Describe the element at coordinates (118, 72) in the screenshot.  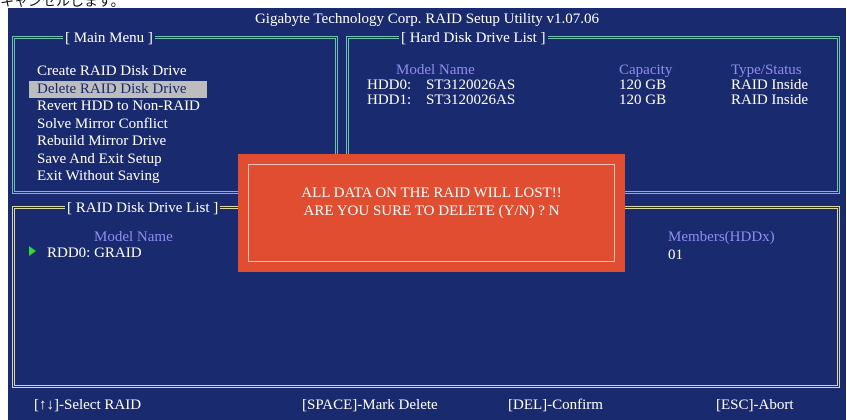
I see `menu-item-create-raid: Create RAID Disk Drive` at that location.